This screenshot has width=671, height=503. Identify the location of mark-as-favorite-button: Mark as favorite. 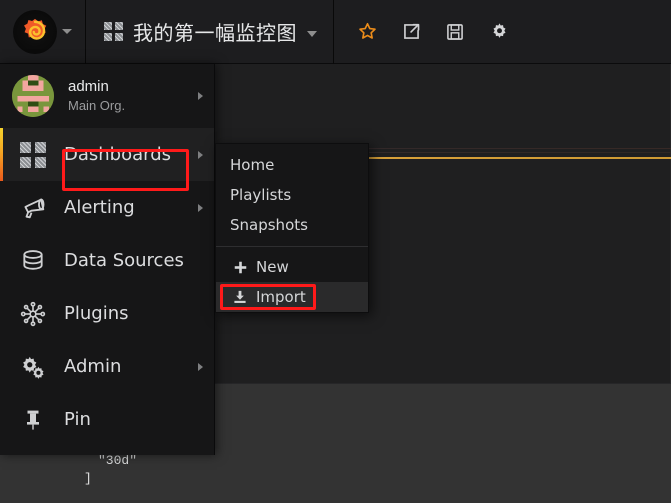
(367, 32).